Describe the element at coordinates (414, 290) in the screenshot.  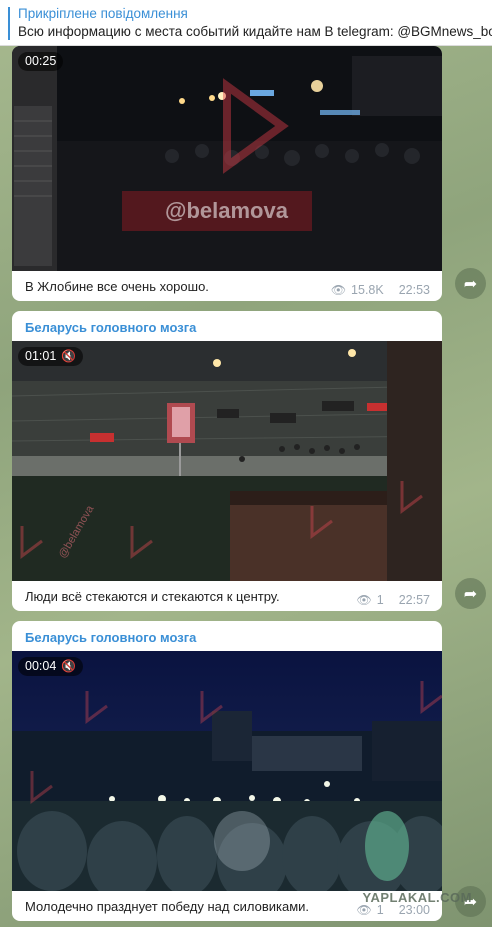
I see `message-time-1: 22:53` at that location.